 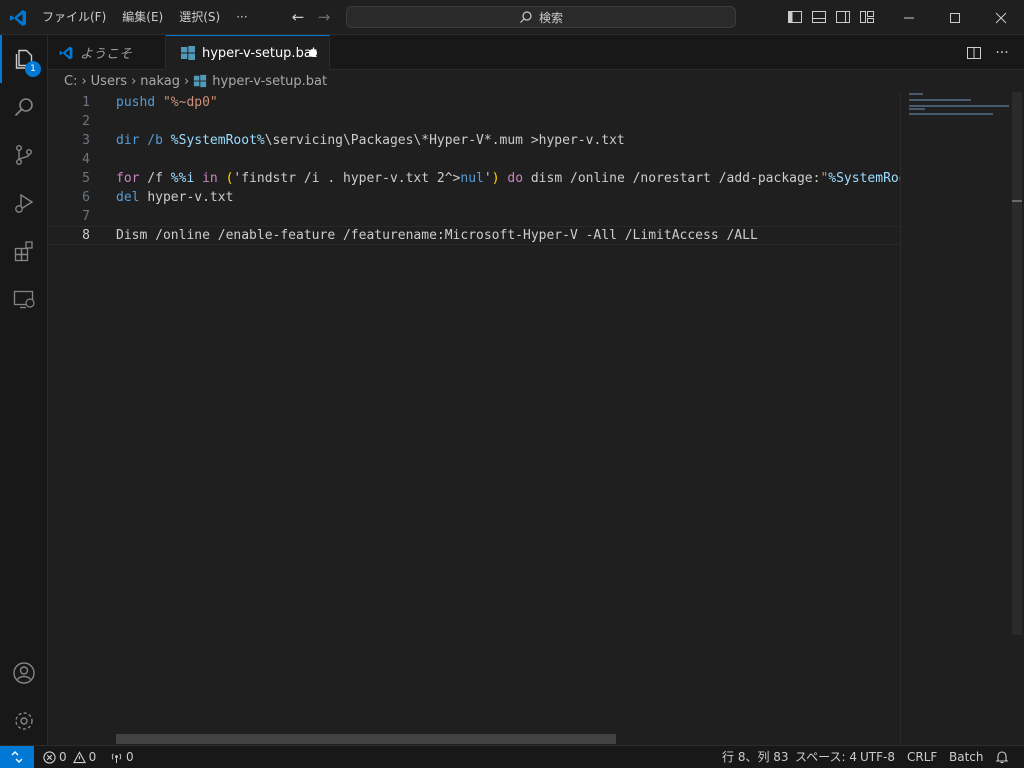 What do you see at coordinates (24, 673) in the screenshot?
I see `activity-accounts` at bounding box center [24, 673].